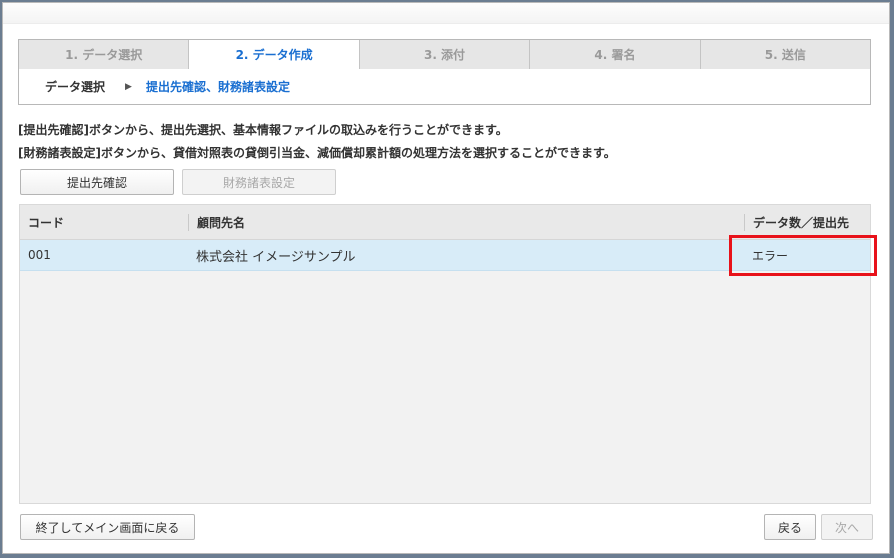  Describe the element at coordinates (97, 182) in the screenshot. I see `confirm-destination-button: 提出先確認` at that location.